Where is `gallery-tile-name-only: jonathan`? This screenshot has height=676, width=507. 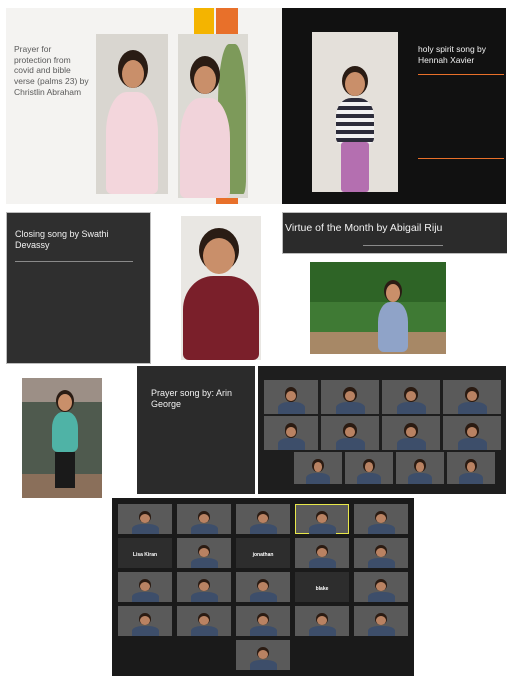
gallery-tile-name-only: jonathan is located at coordinates (263, 553).